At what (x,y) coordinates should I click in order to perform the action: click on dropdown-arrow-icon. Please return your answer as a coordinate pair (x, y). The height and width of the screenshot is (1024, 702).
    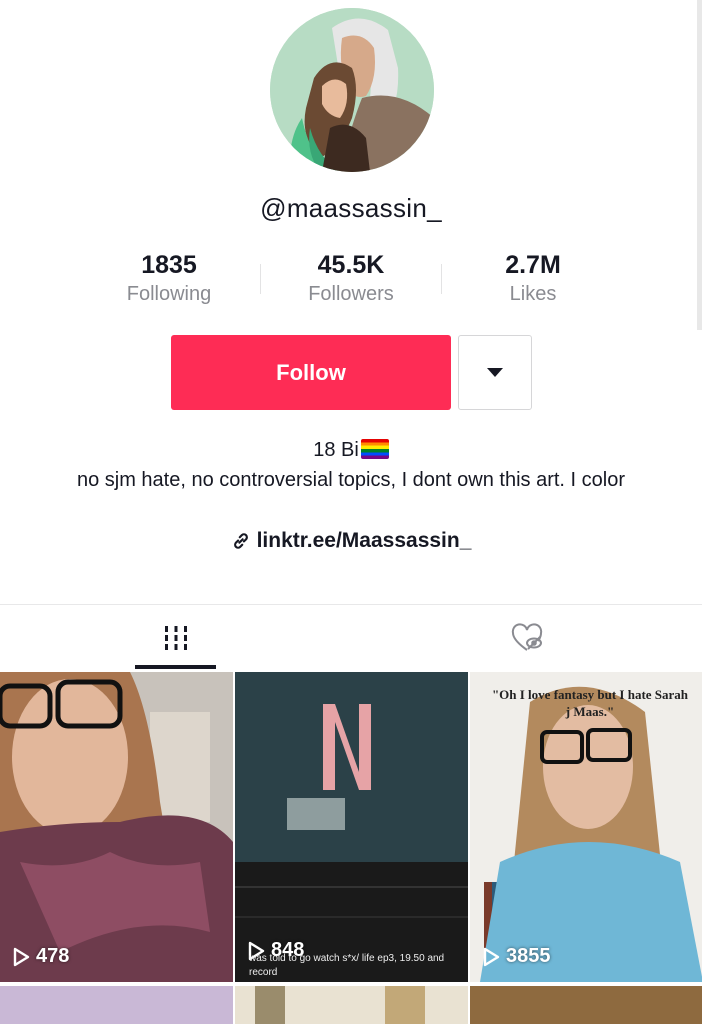
    Looking at the image, I should click on (495, 372).